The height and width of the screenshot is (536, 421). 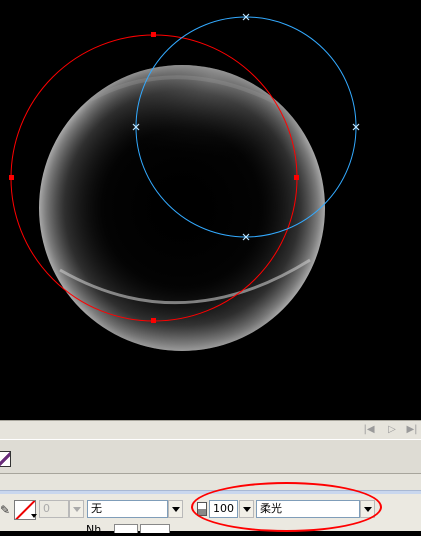 I want to click on alpha-field: 100, so click(x=223, y=509).